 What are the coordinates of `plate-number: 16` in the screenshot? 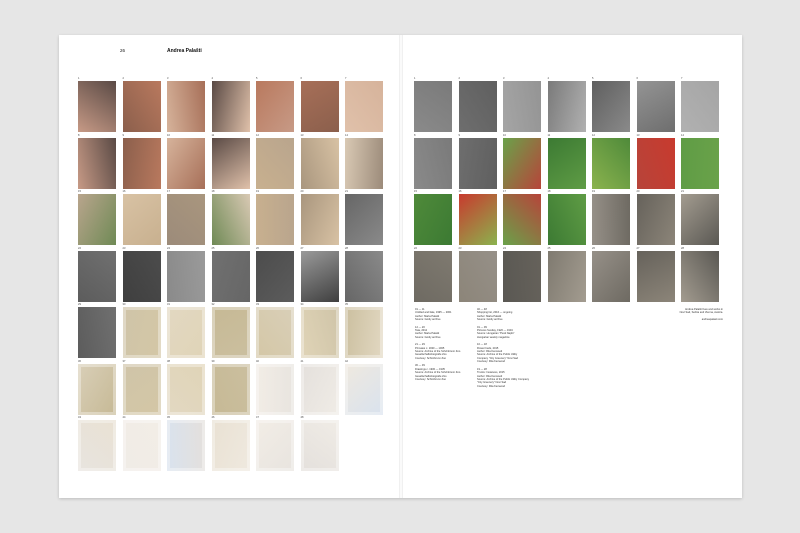 It's located at (124, 191).